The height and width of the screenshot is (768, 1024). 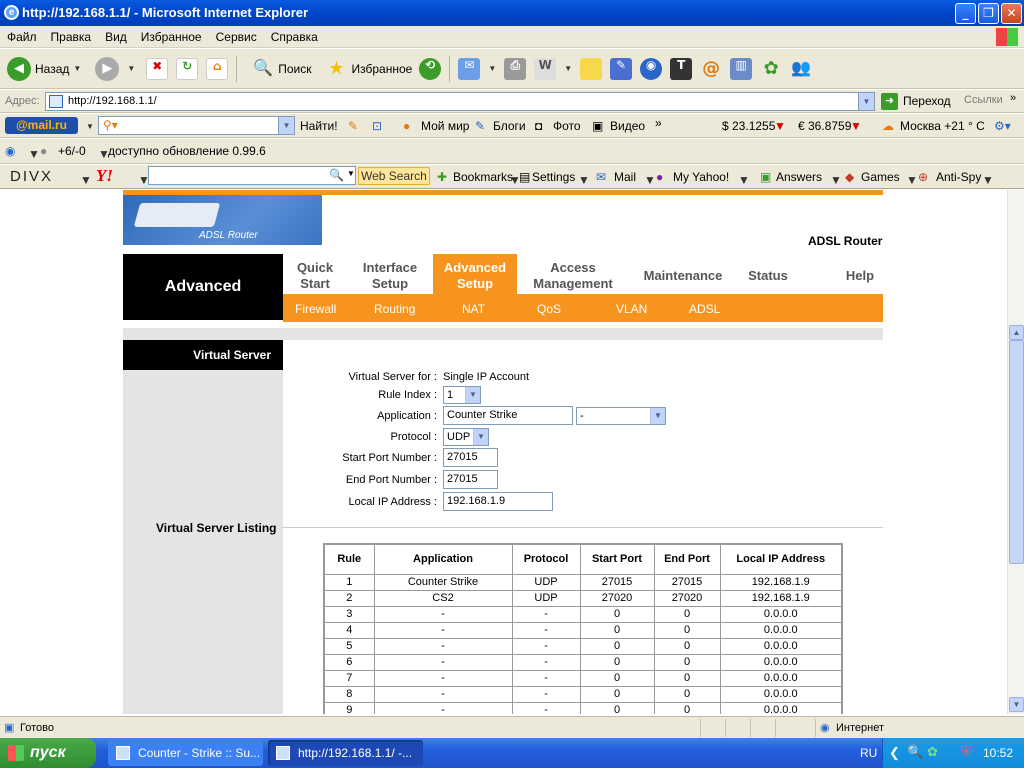 What do you see at coordinates (236, 37) in the screenshot?
I see `menu-tools: Сервис` at bounding box center [236, 37].